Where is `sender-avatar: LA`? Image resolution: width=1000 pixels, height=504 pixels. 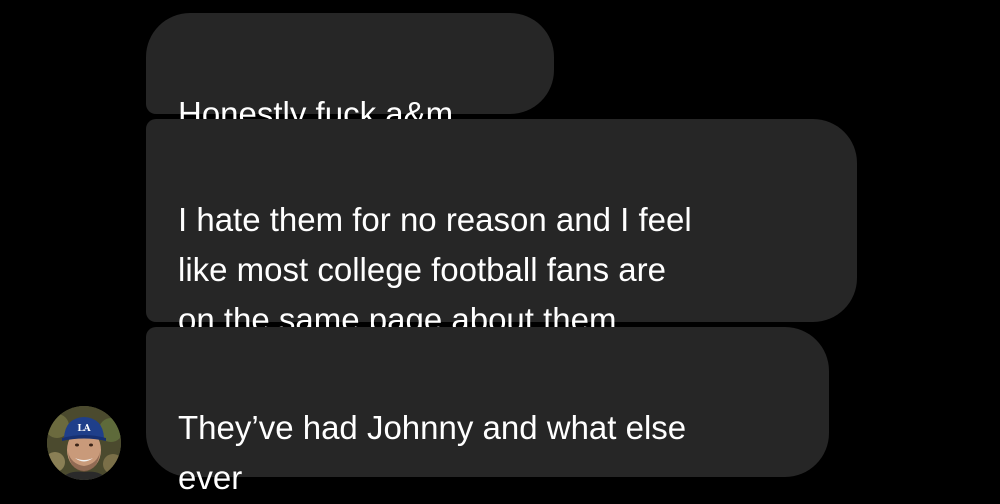 sender-avatar: LA is located at coordinates (84, 443).